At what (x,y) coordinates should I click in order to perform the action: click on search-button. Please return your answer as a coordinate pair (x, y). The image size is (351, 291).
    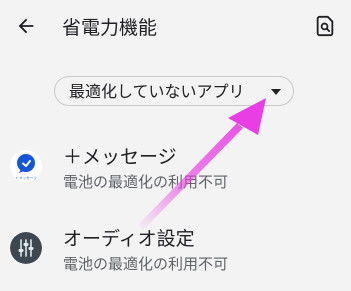
    Looking at the image, I should click on (325, 28).